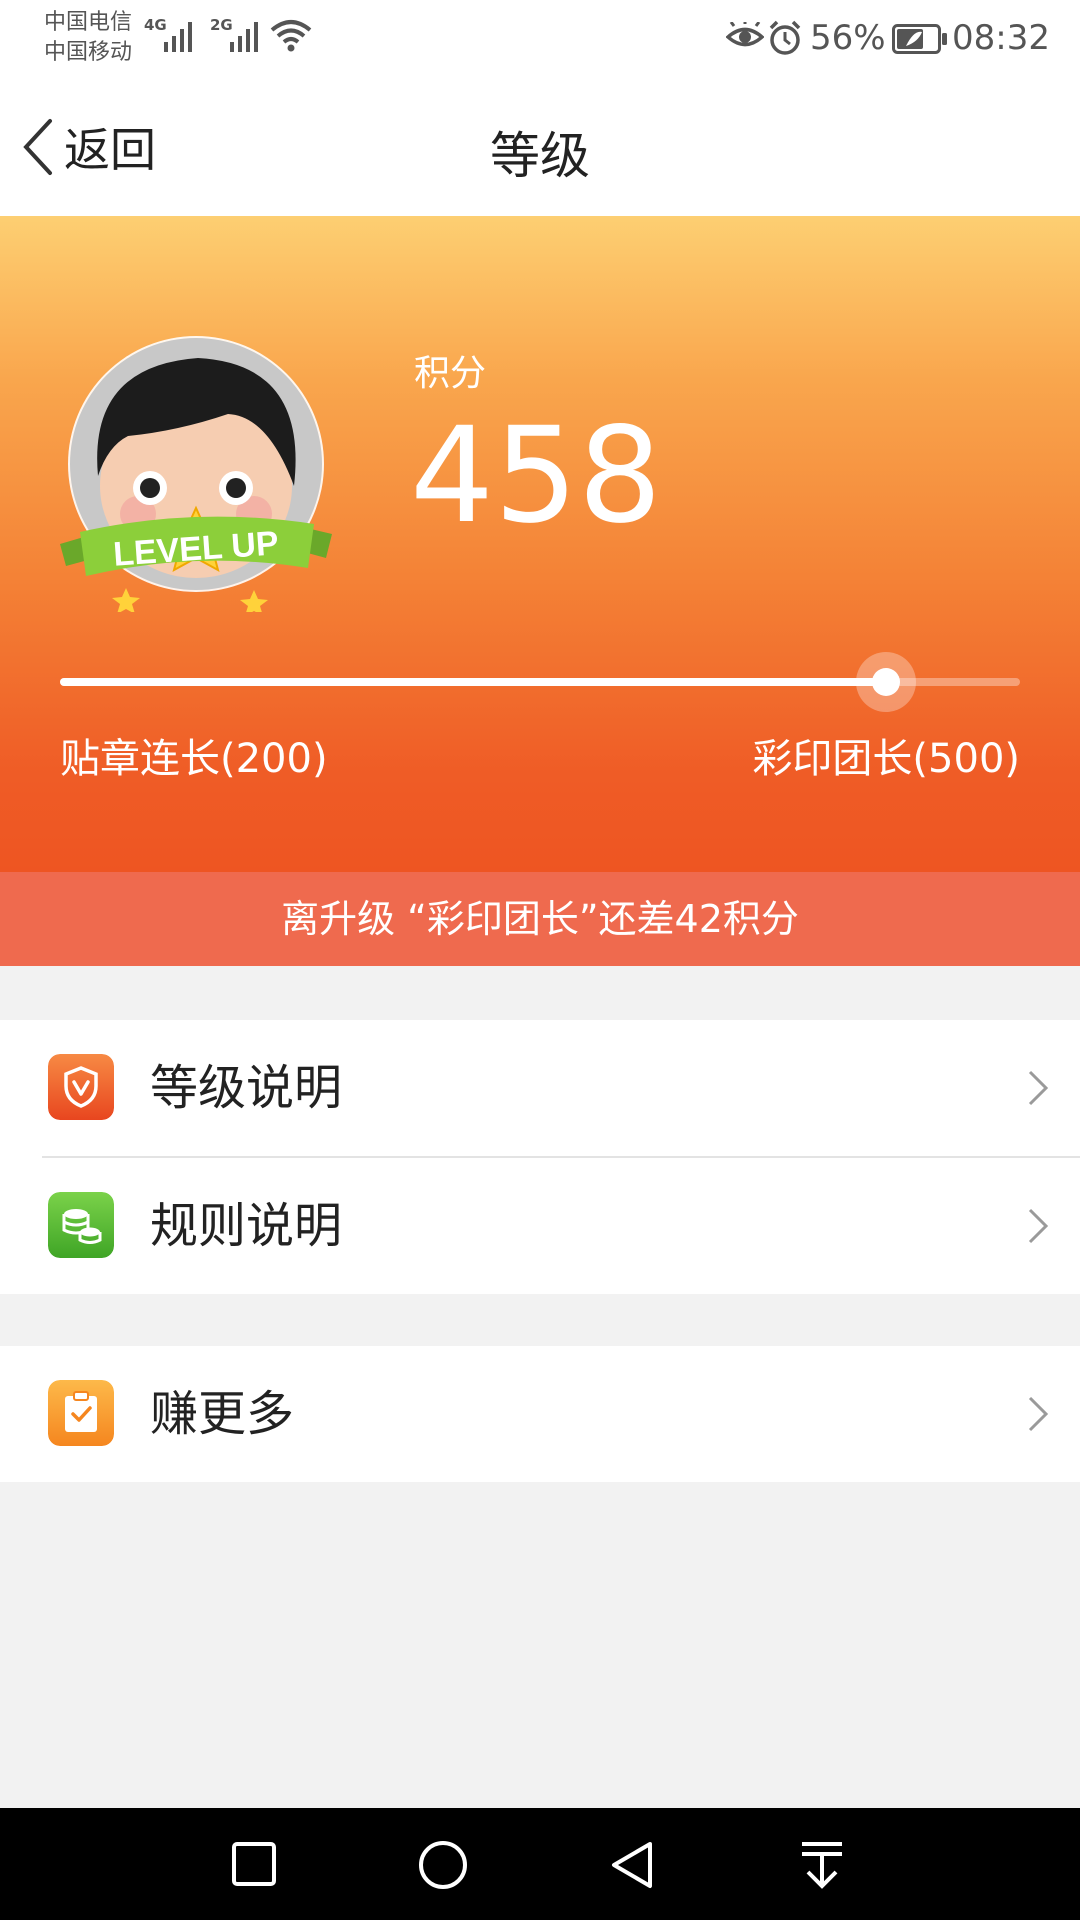 Image resolution: width=1080 pixels, height=1920 pixels. What do you see at coordinates (473, 682) in the screenshot?
I see `level-progress-fill` at bounding box center [473, 682].